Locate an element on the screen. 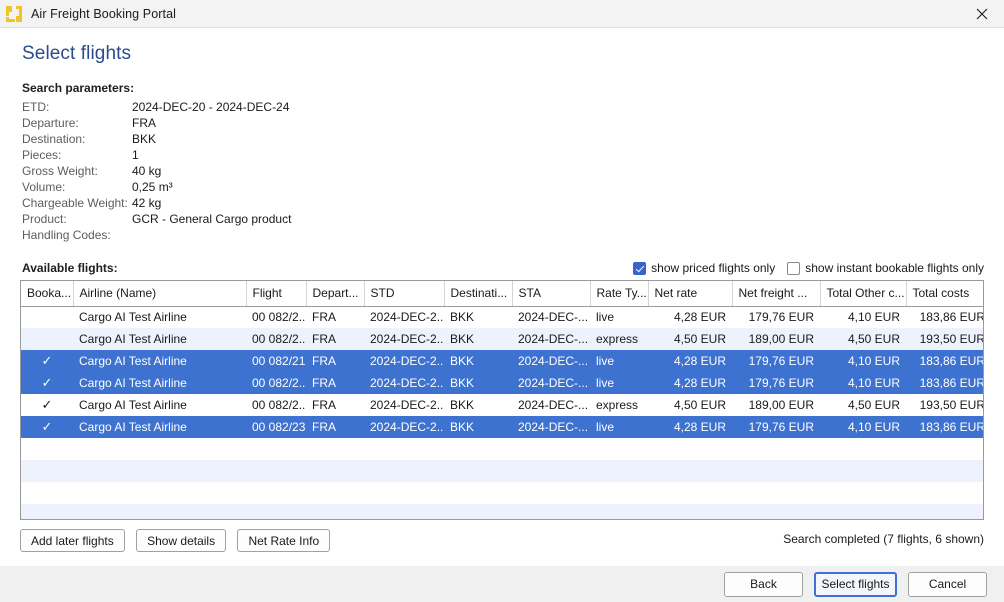  cell-rate-type: express is located at coordinates (619, 405).